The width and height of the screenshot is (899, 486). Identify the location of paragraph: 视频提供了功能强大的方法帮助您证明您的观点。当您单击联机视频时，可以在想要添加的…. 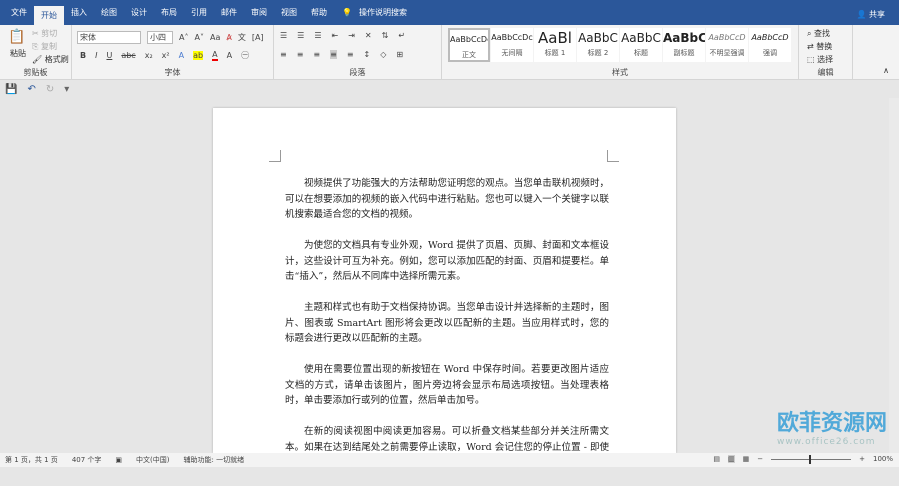
(447, 199).